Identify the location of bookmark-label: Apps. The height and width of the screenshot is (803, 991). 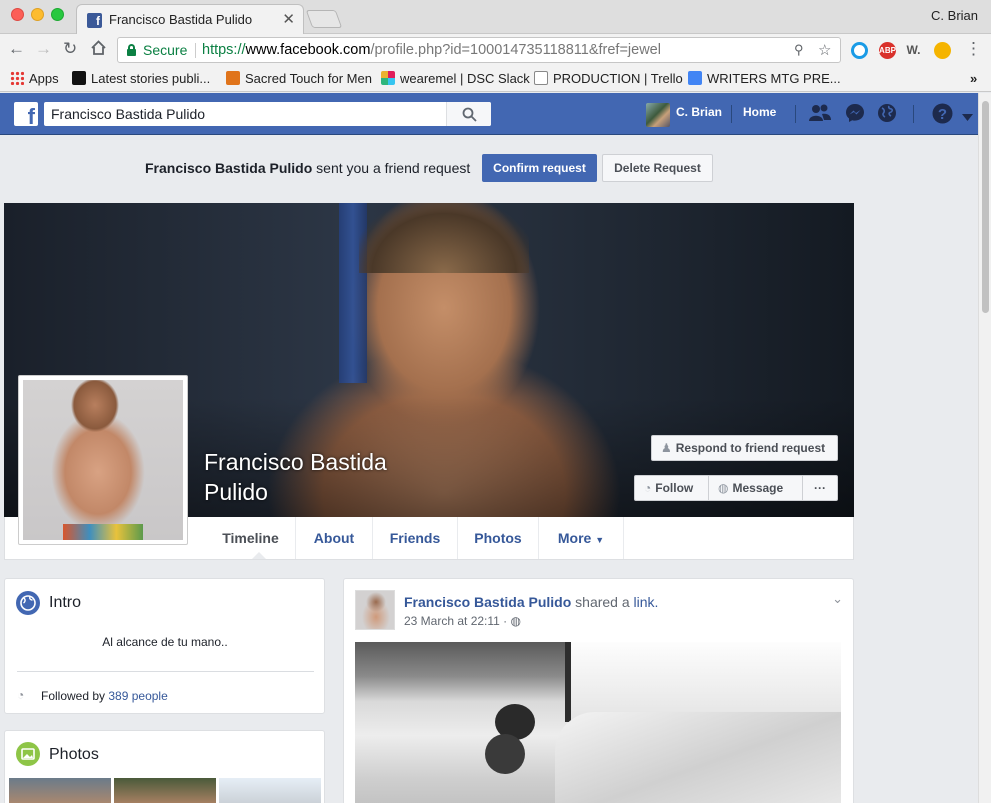
(44, 78).